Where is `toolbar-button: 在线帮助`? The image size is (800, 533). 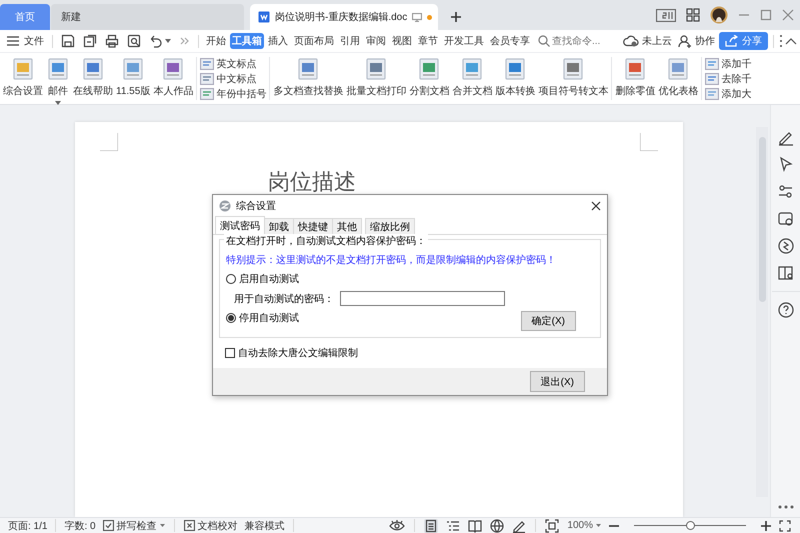 toolbar-button: 在线帮助 is located at coordinates (93, 79).